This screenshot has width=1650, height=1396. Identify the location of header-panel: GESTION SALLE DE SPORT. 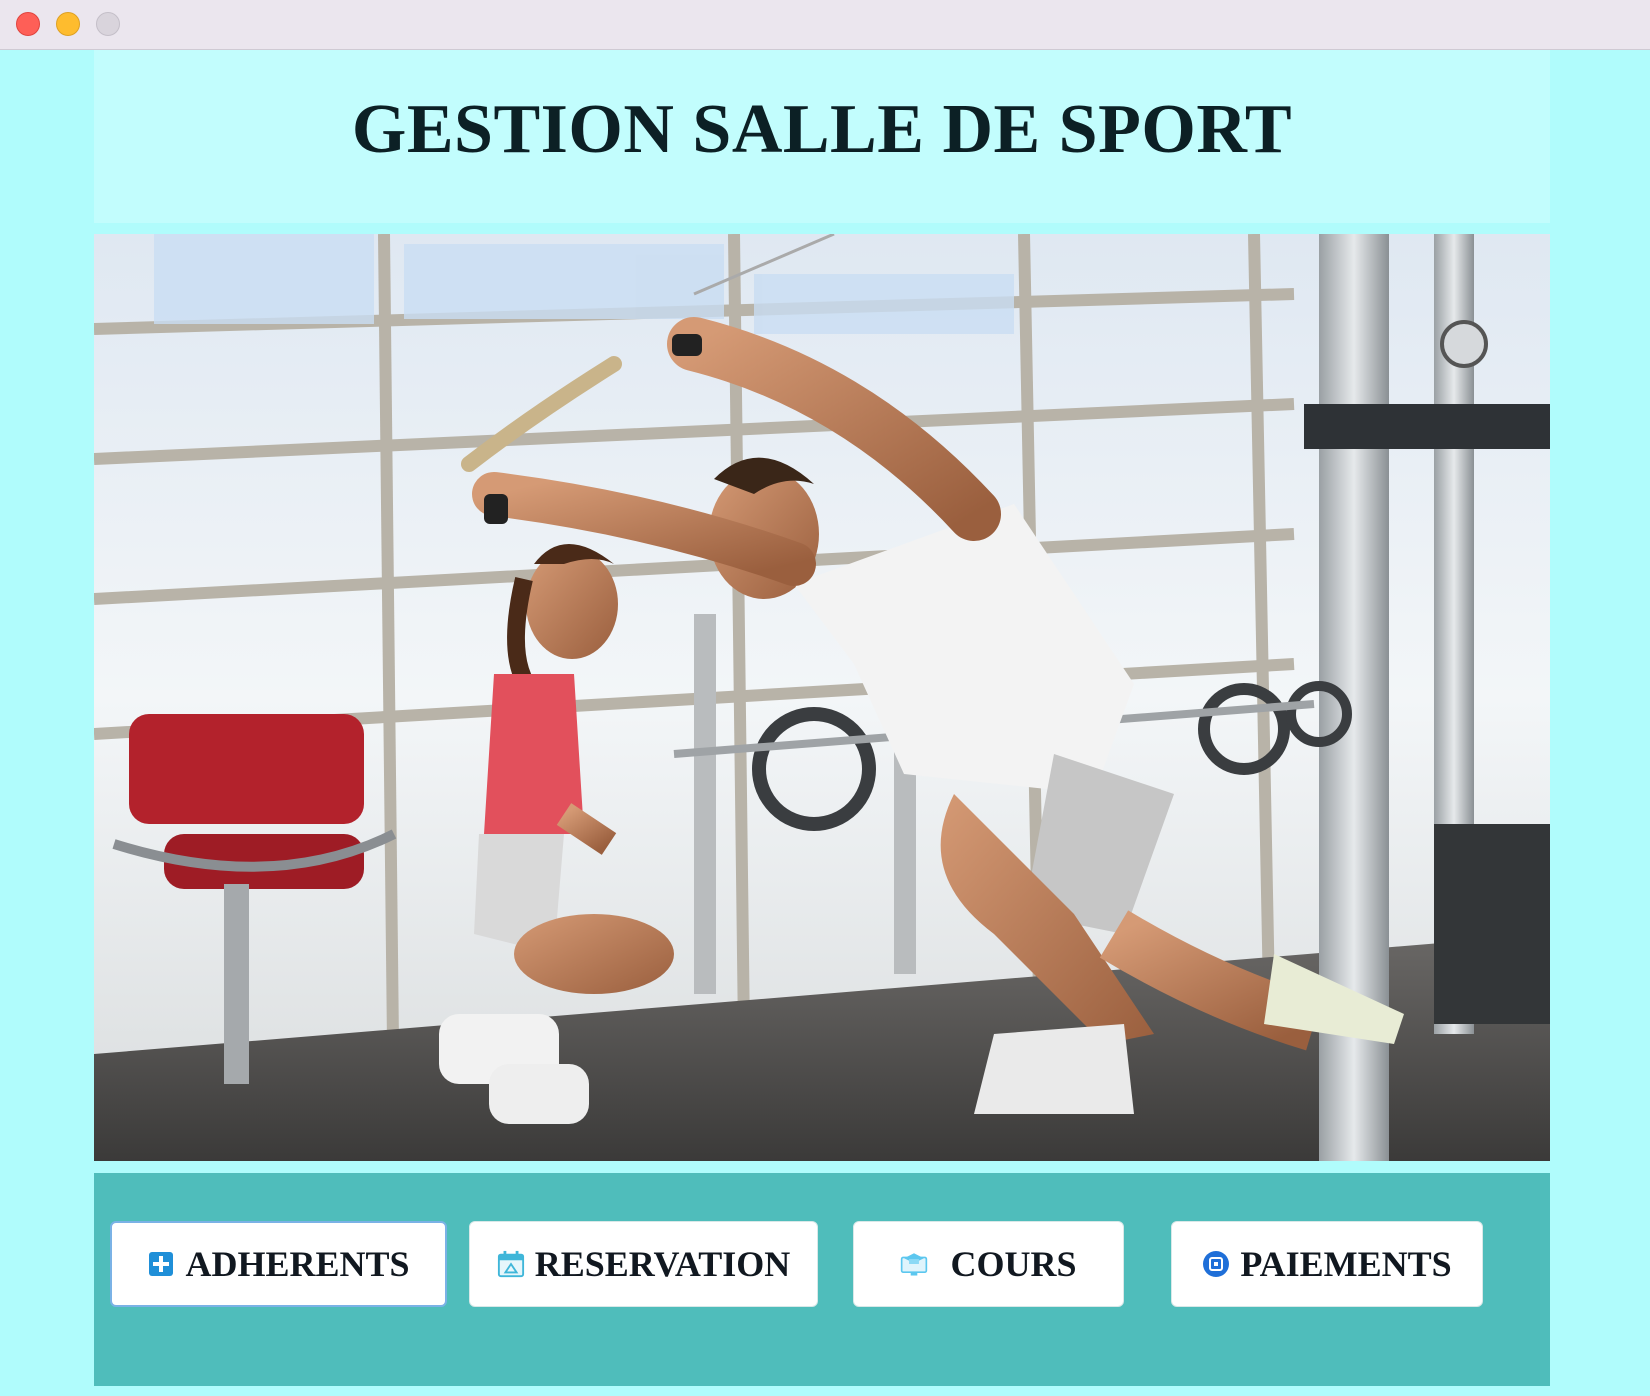
(822, 136).